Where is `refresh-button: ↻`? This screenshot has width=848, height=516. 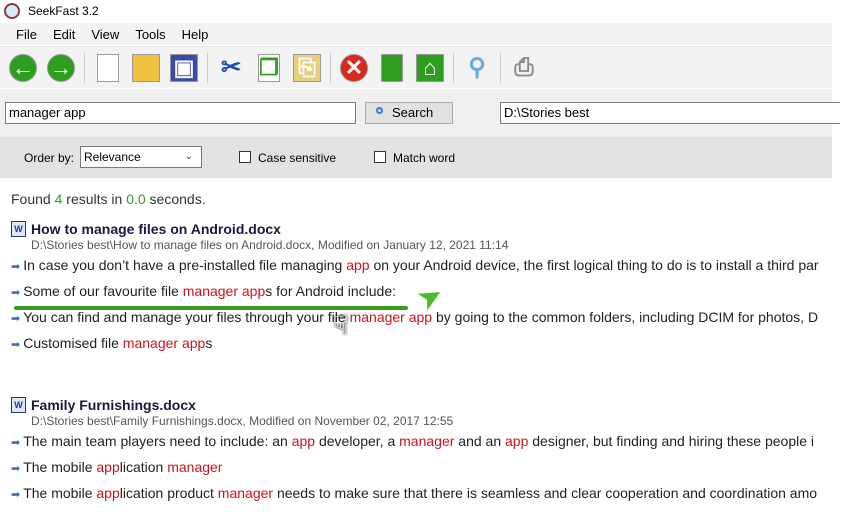
refresh-button: ↻ is located at coordinates (392, 68).